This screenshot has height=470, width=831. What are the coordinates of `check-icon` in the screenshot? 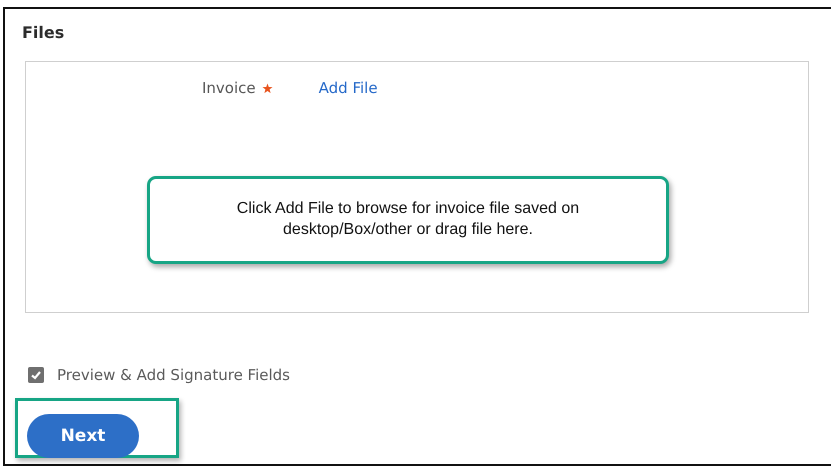 It's located at (36, 375).